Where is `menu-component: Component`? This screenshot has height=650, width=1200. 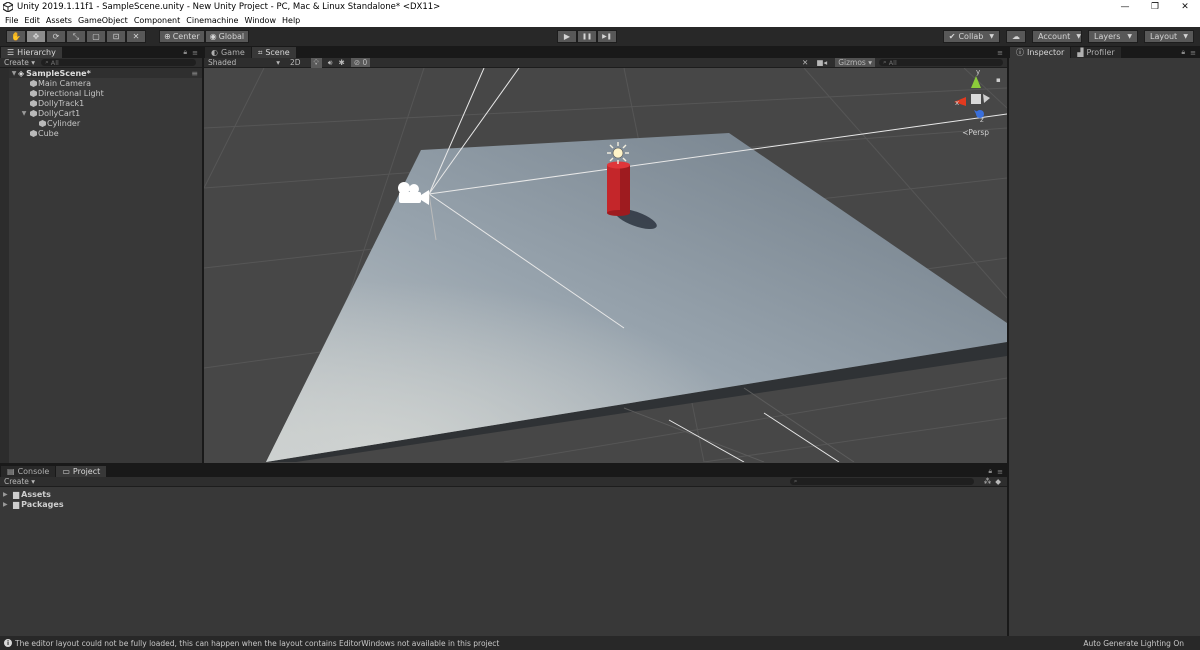
menu-component: Component is located at coordinates (157, 20).